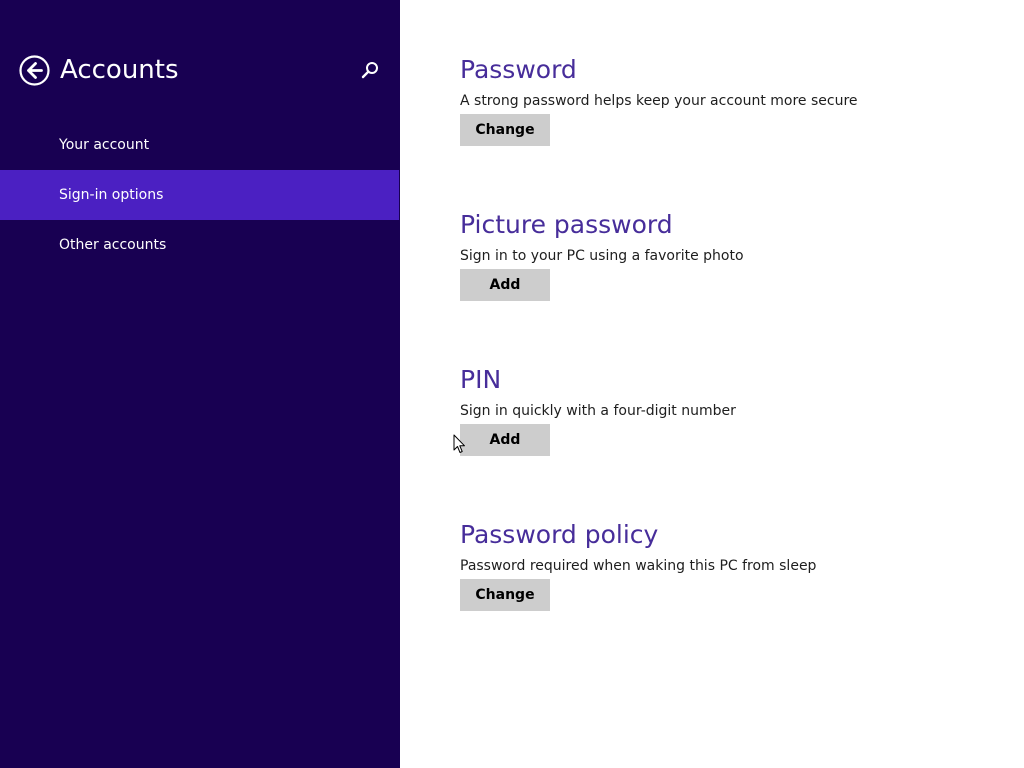 The height and width of the screenshot is (768, 1024). What do you see at coordinates (199, 195) in the screenshot?
I see `sidebar-item-sign-in-options: Sign-in options` at bounding box center [199, 195].